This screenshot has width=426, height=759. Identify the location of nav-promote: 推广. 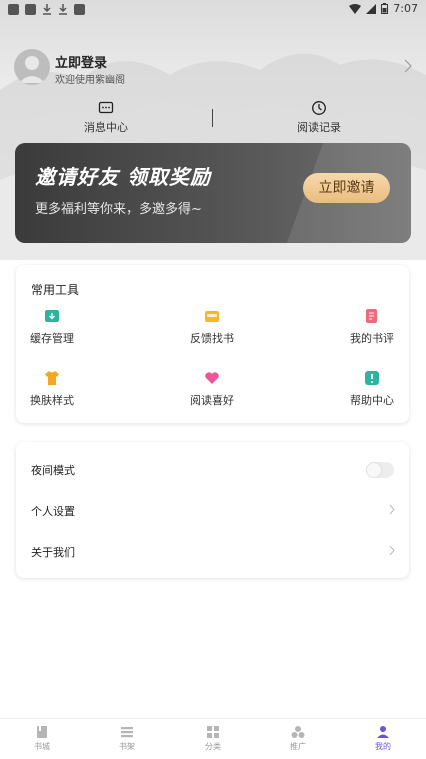
(298, 738).